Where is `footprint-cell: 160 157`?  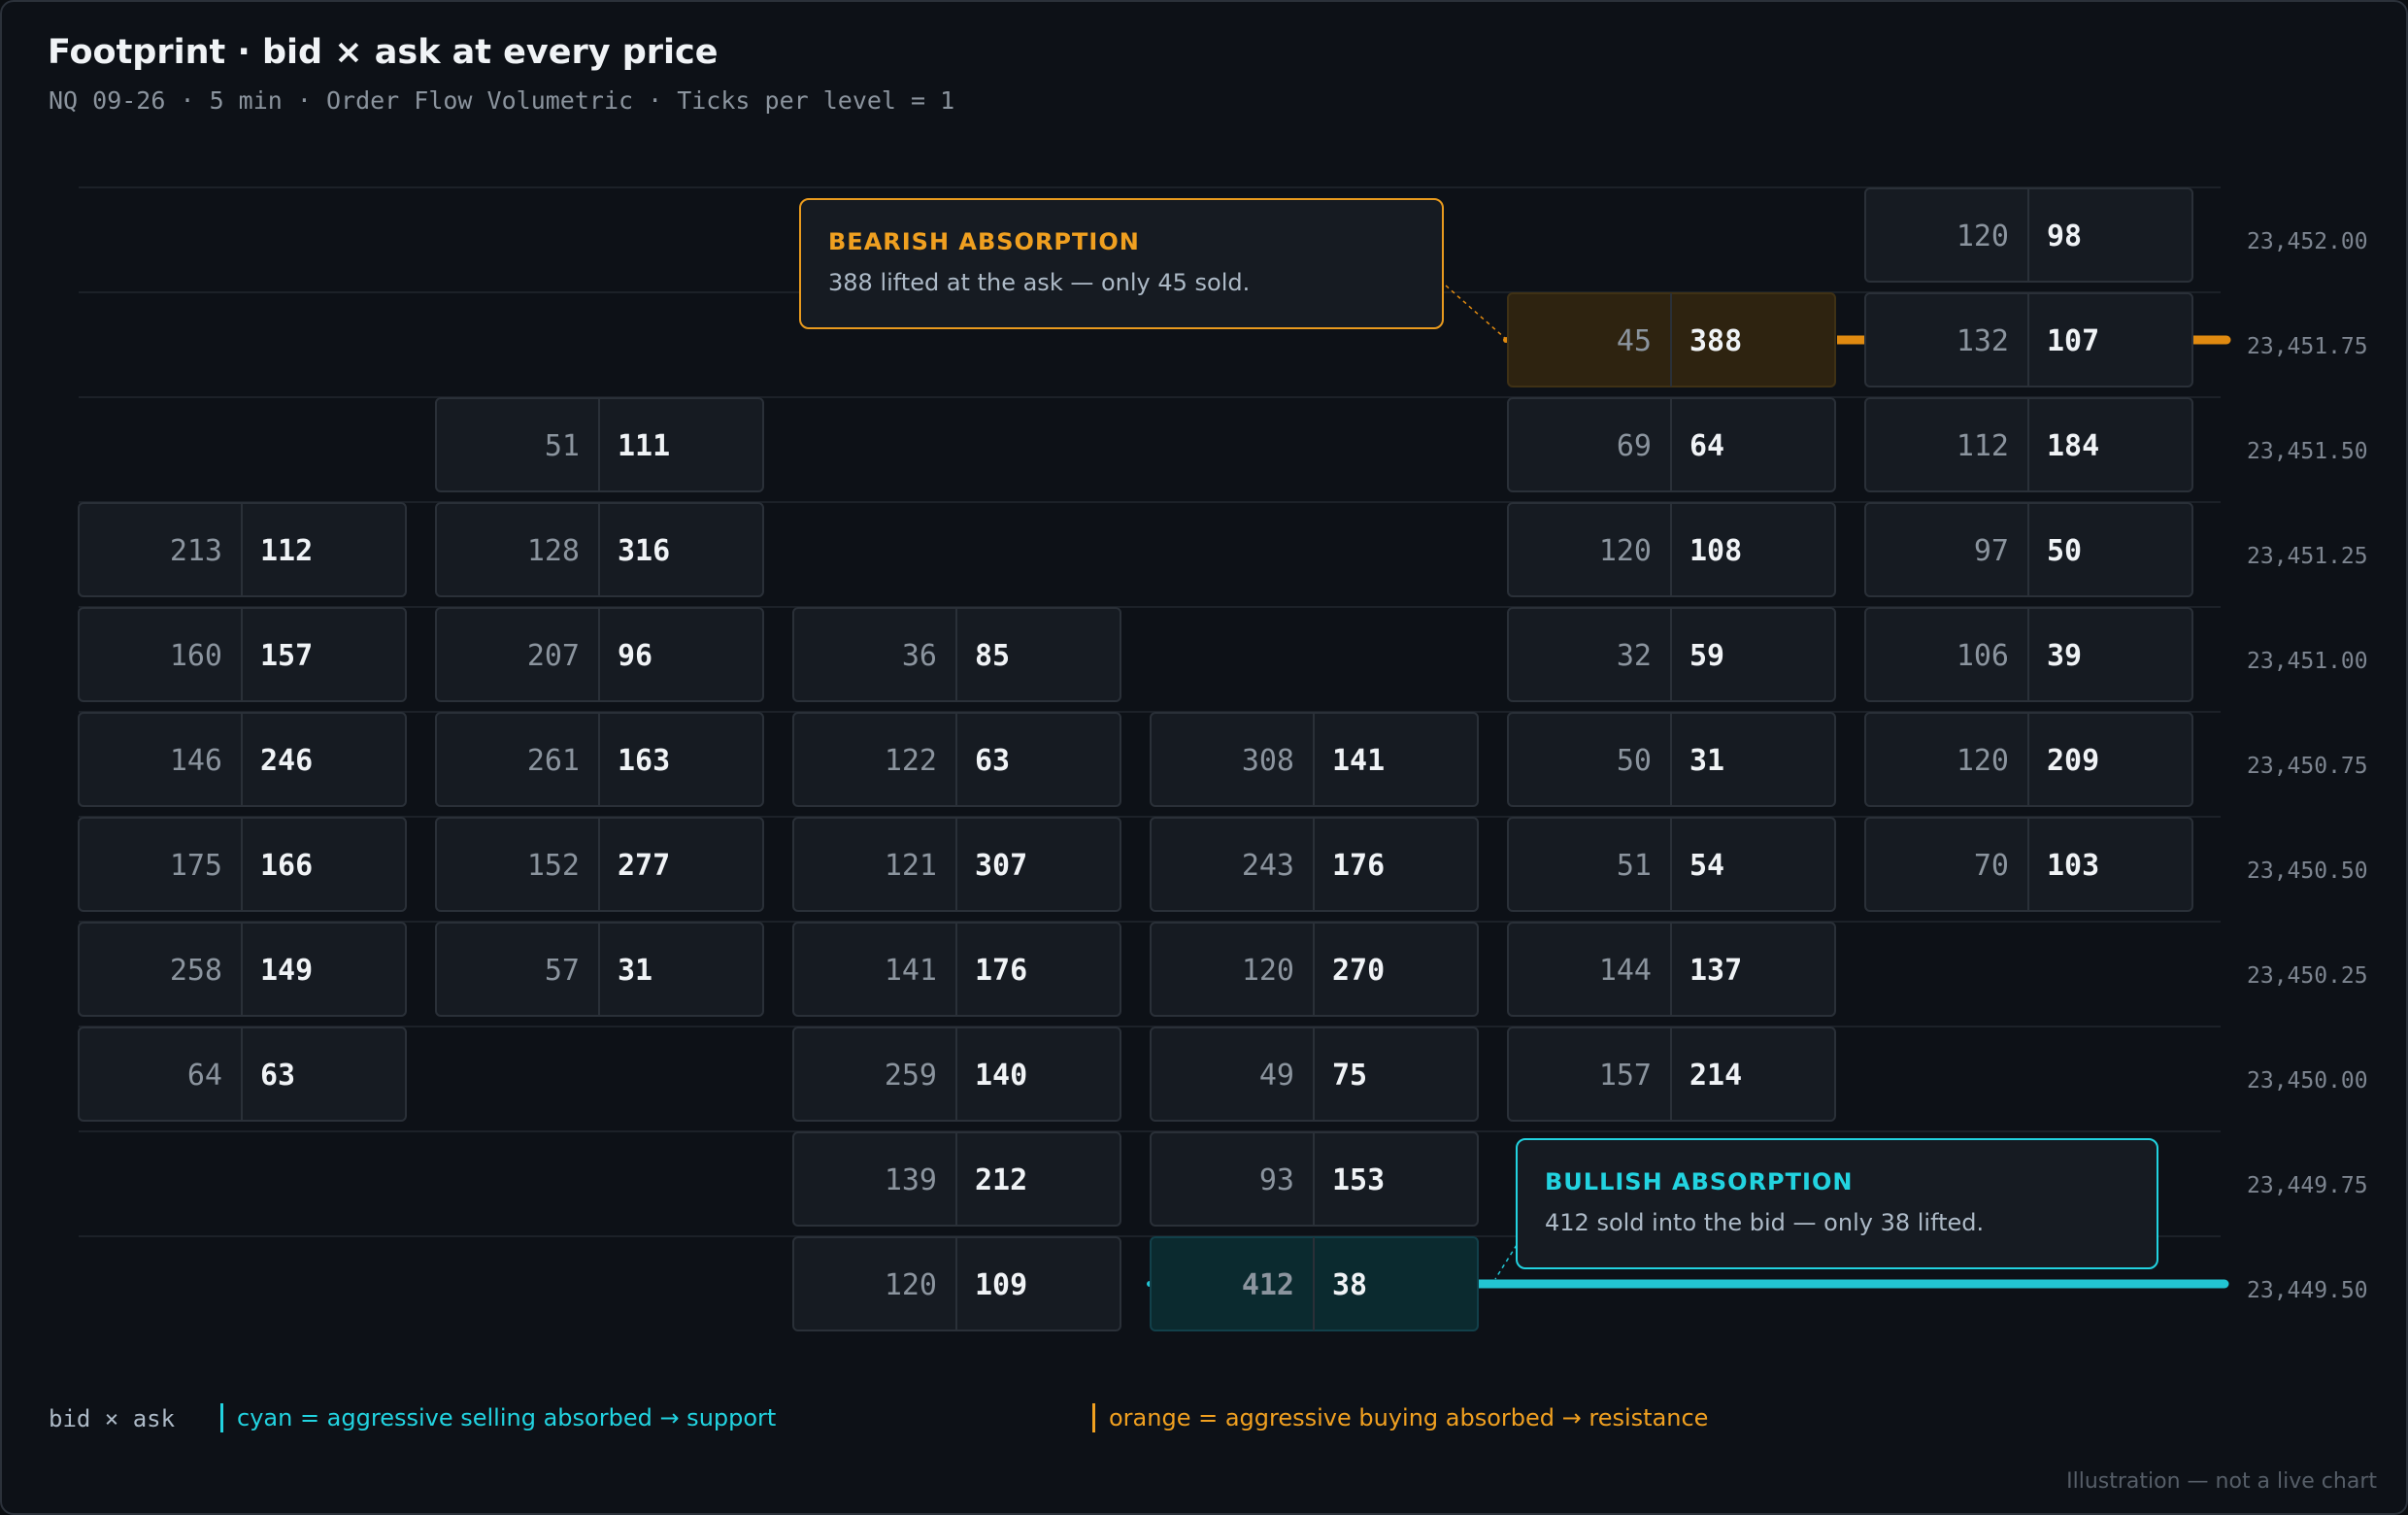
footprint-cell: 160 157 is located at coordinates (243, 654).